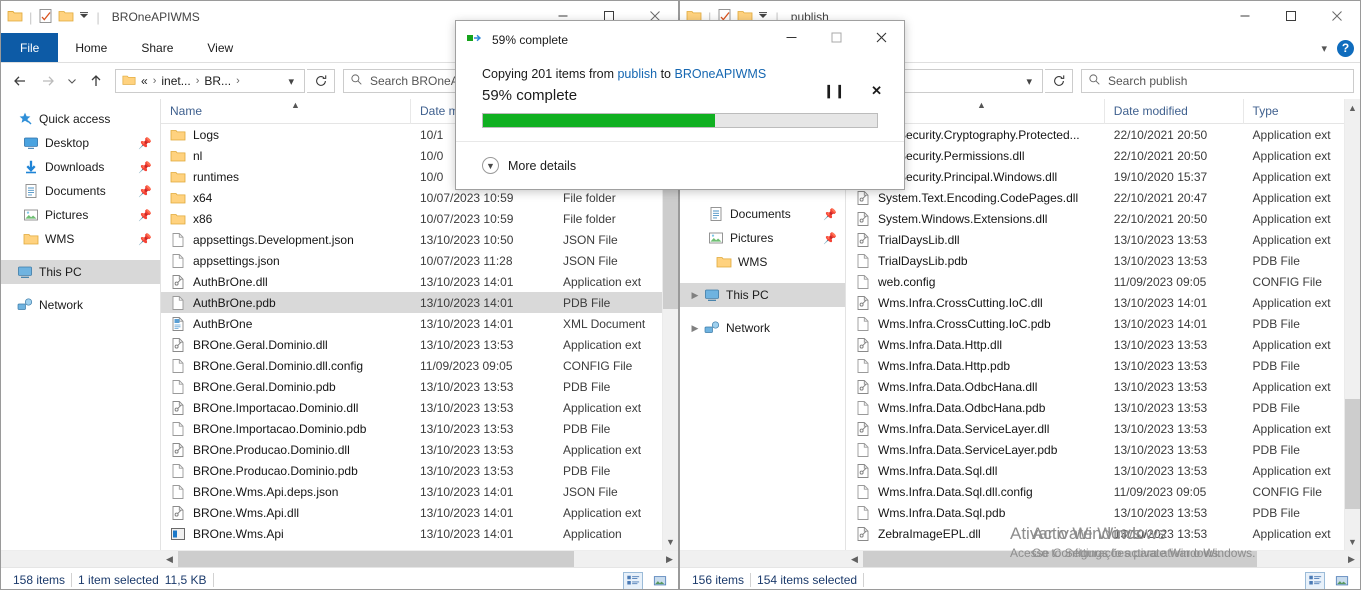  I want to click on table-row: web.config 11/09/2023 09:05 CONFIG File, so click(1103, 281).